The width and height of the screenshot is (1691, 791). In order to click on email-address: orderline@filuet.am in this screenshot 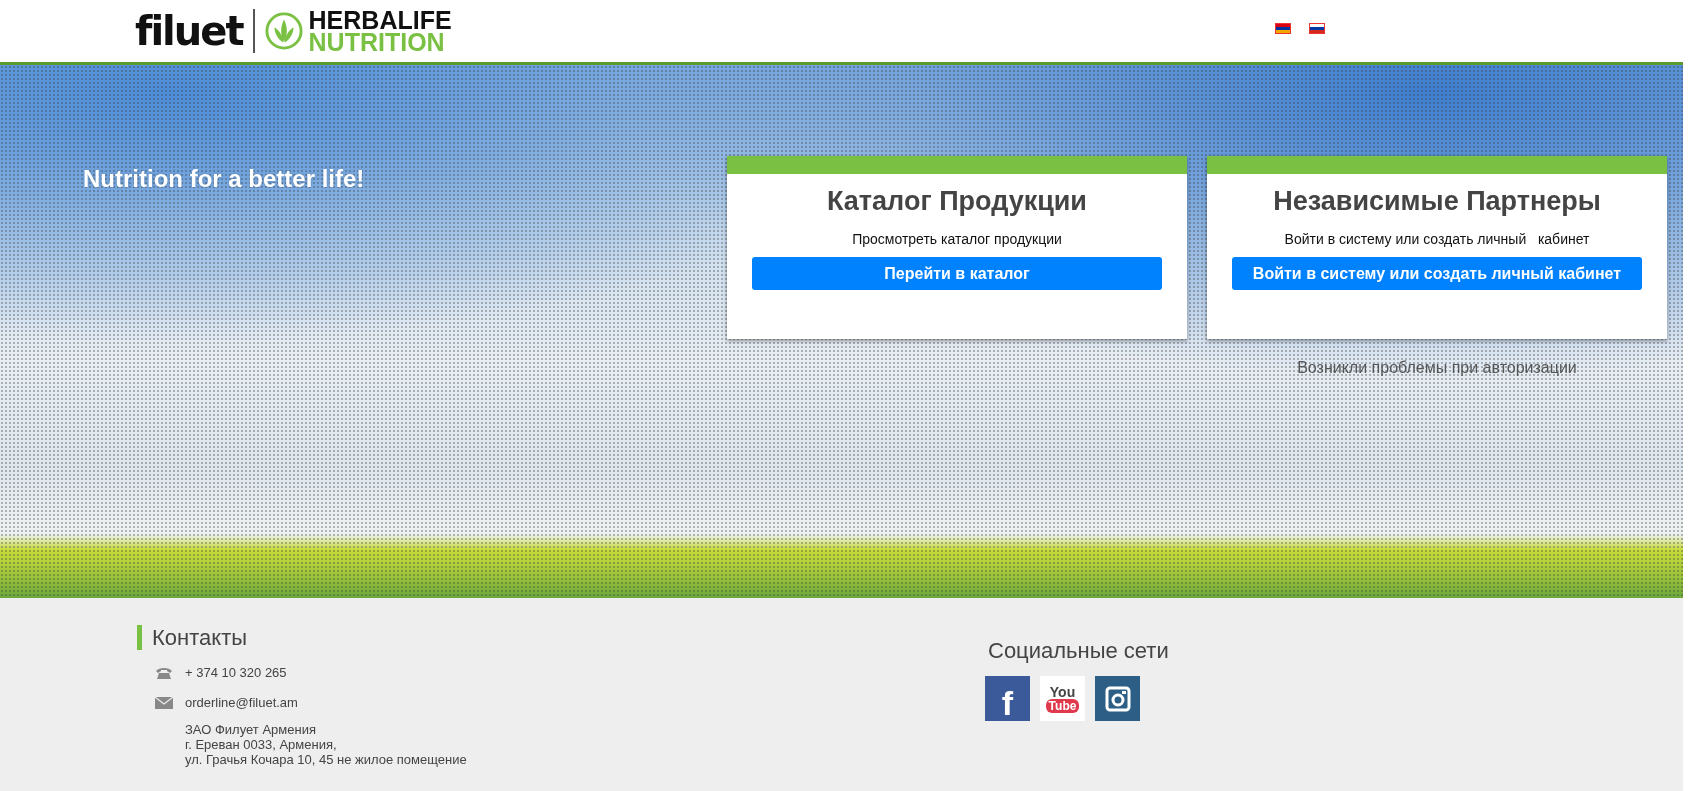, I will do `click(241, 702)`.